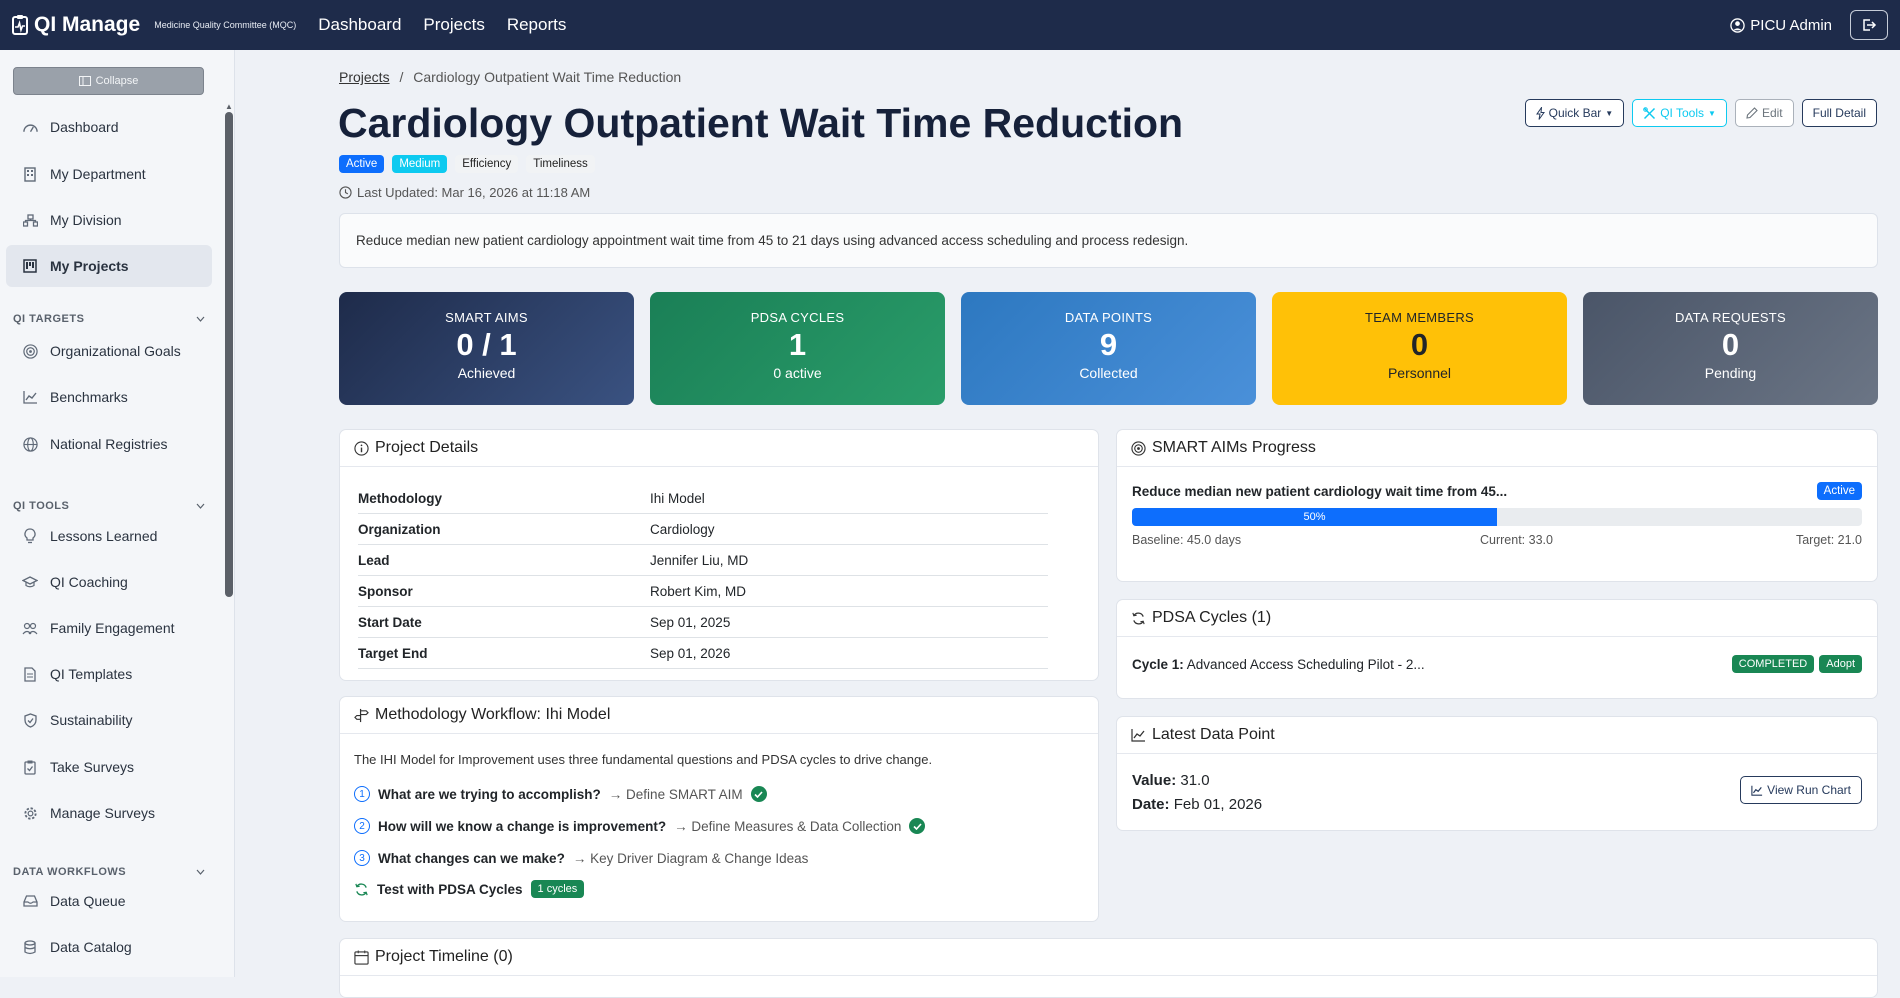 This screenshot has height=998, width=1900. What do you see at coordinates (1840, 664) in the screenshot?
I see `pdsa-decision-badge: Adopt` at bounding box center [1840, 664].